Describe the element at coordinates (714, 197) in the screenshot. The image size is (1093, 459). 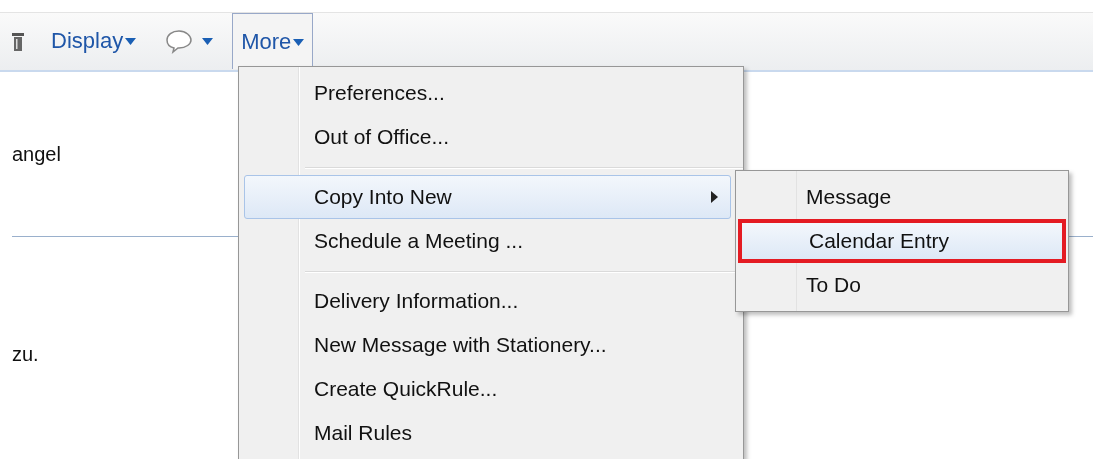
I see `submenu-arrow-icon` at that location.